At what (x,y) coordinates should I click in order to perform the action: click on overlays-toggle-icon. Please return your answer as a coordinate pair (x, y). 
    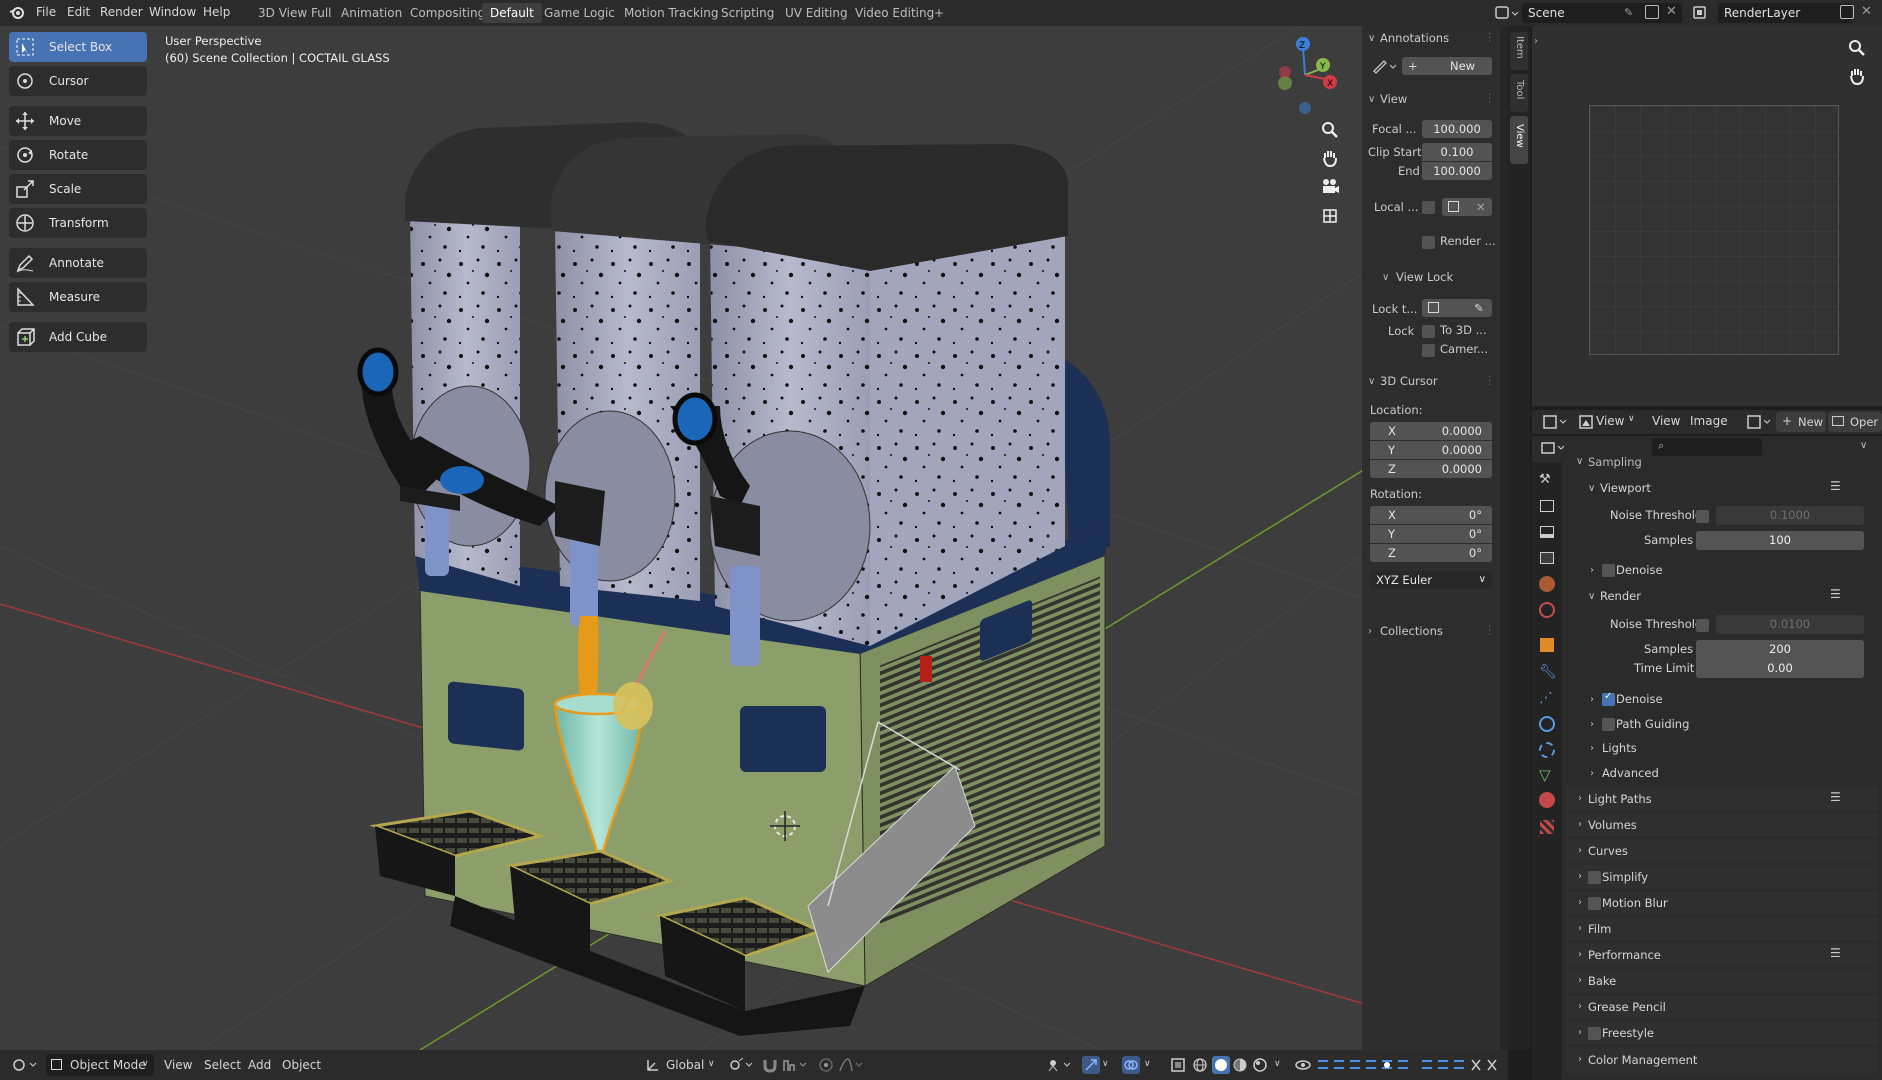
    Looking at the image, I should click on (1131, 1065).